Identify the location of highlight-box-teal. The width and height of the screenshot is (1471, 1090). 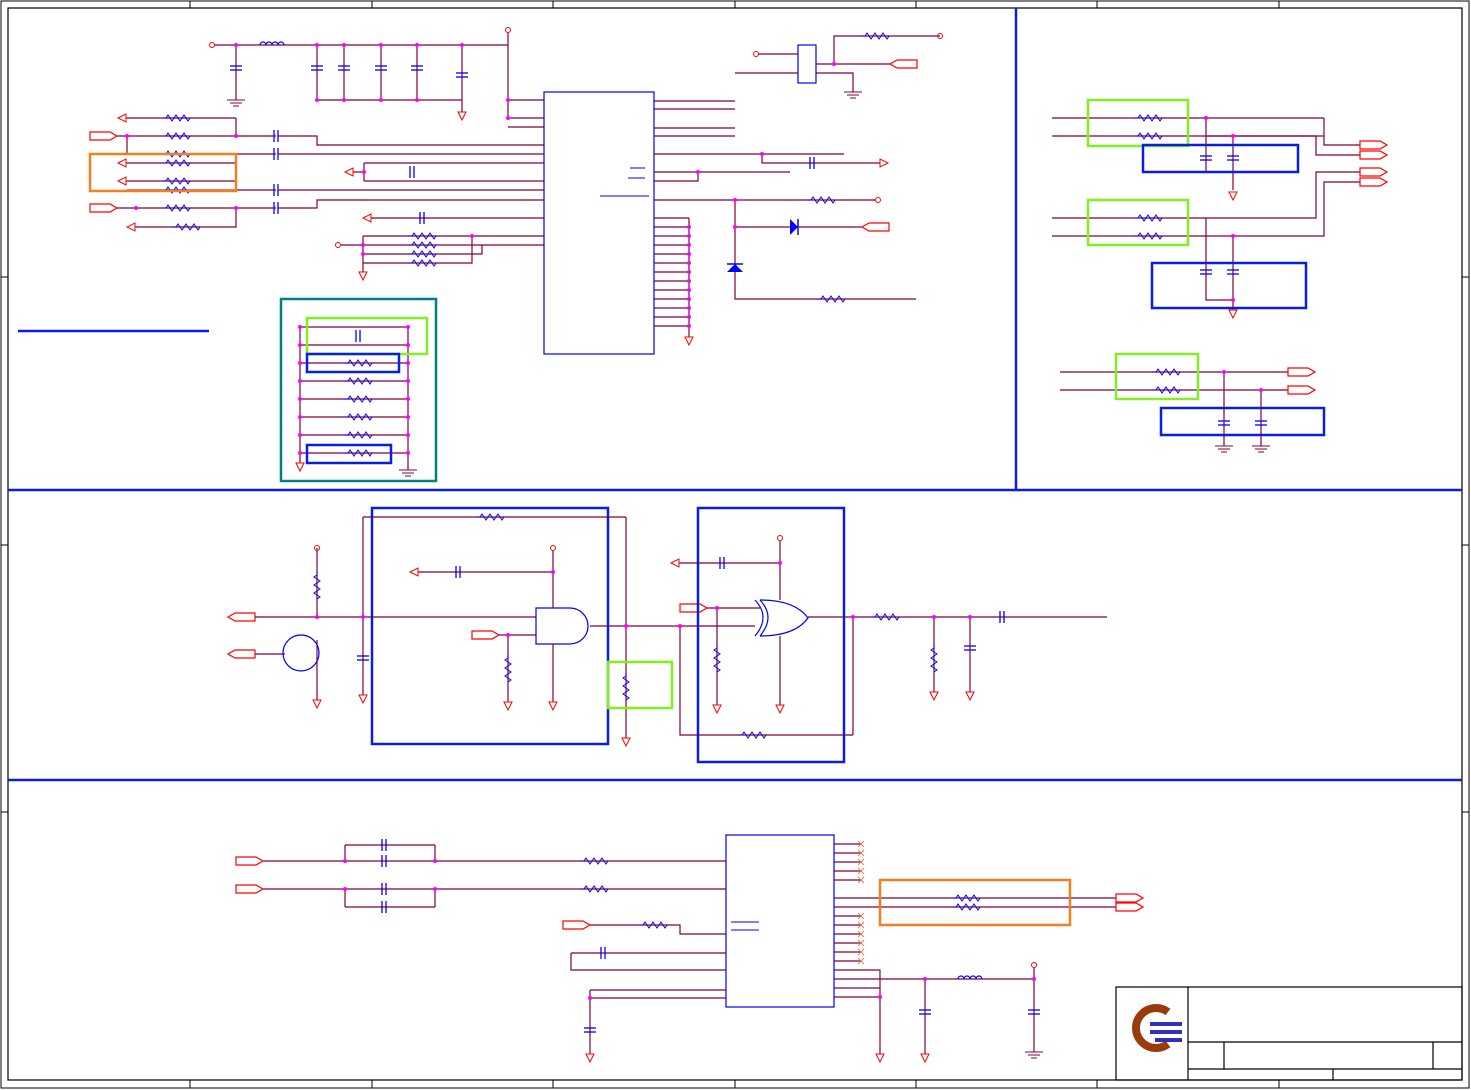
(358, 390).